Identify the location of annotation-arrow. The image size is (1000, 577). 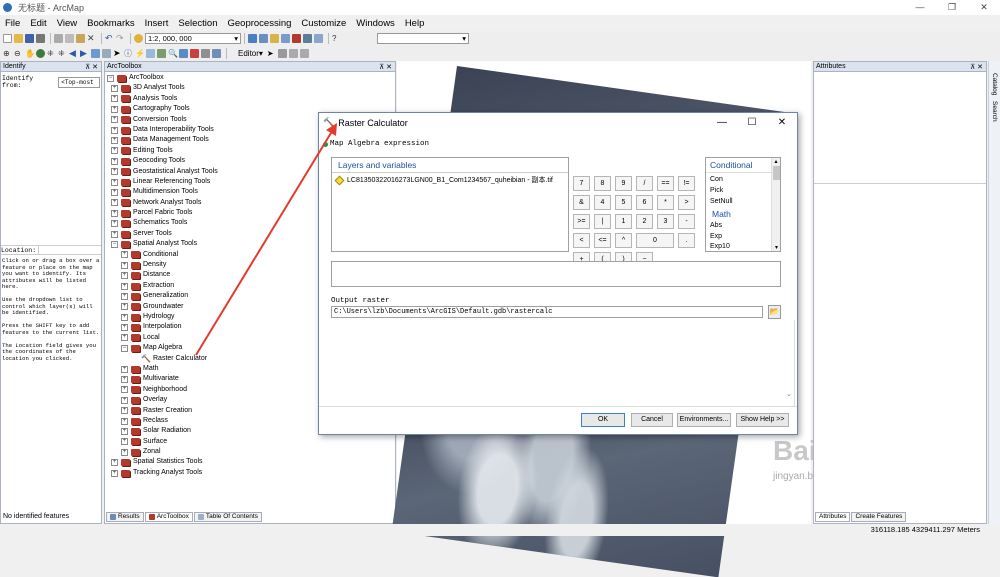
(266, 239).